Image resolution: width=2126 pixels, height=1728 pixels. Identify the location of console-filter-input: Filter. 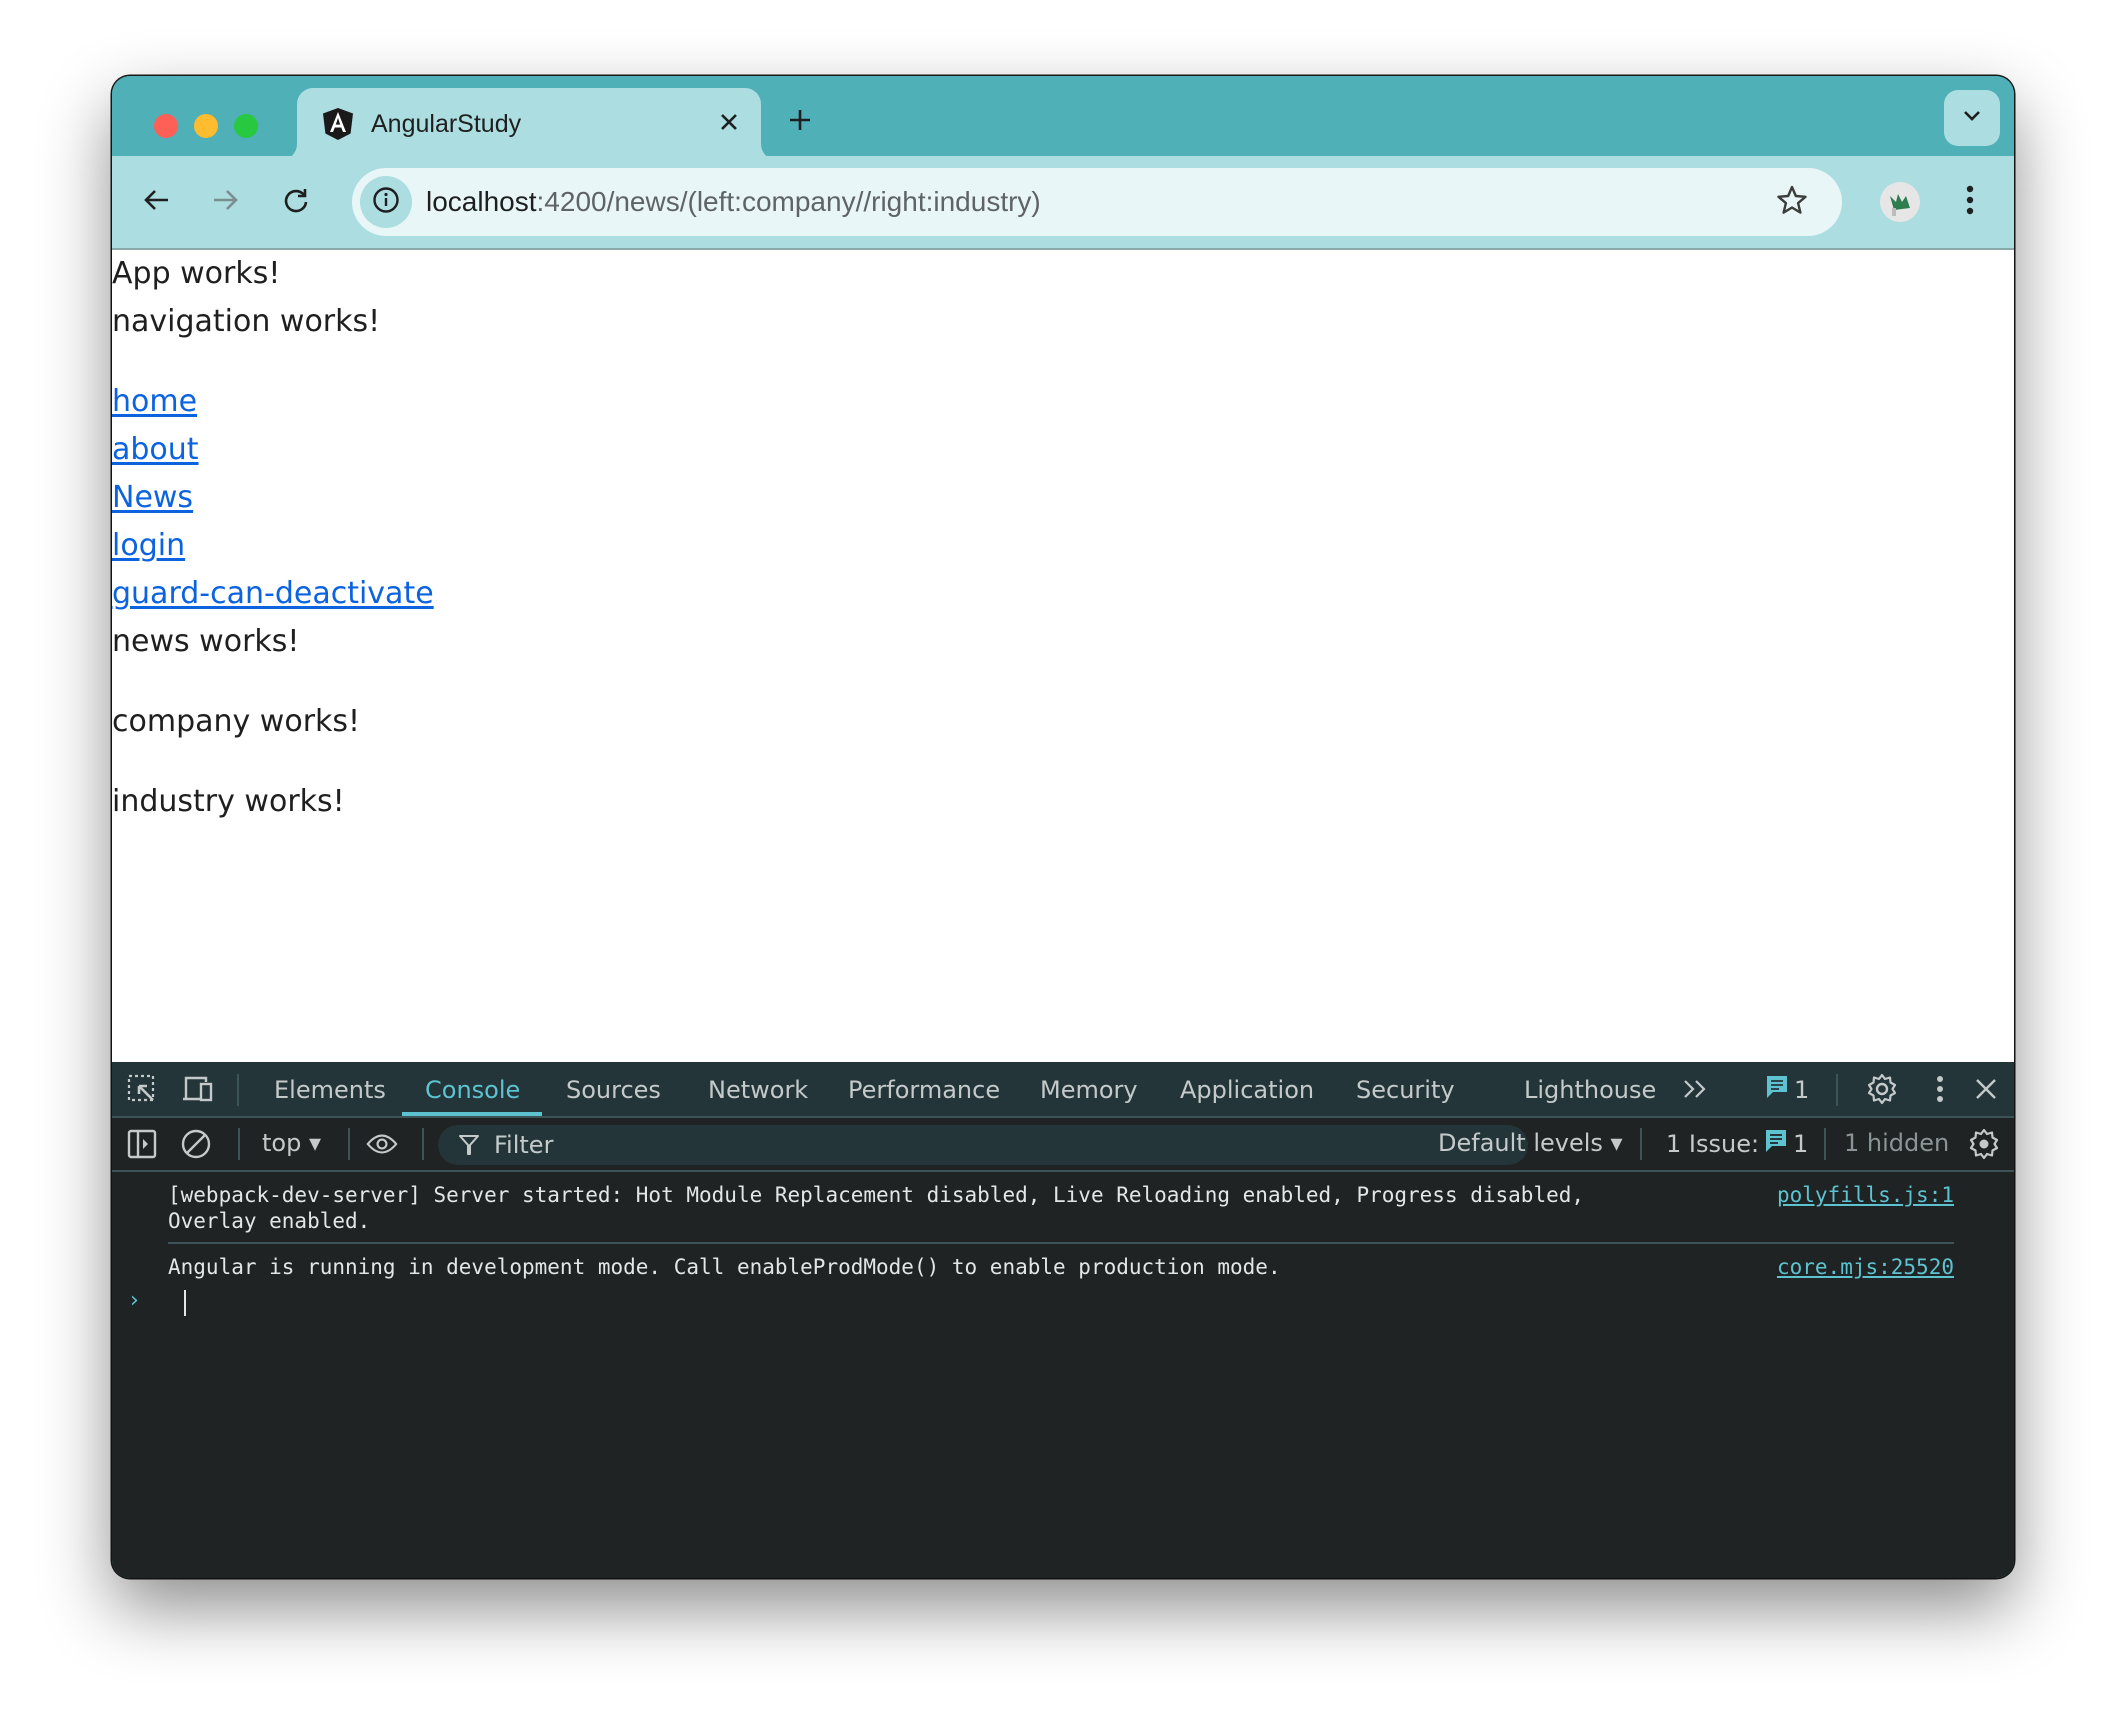
(983, 1145).